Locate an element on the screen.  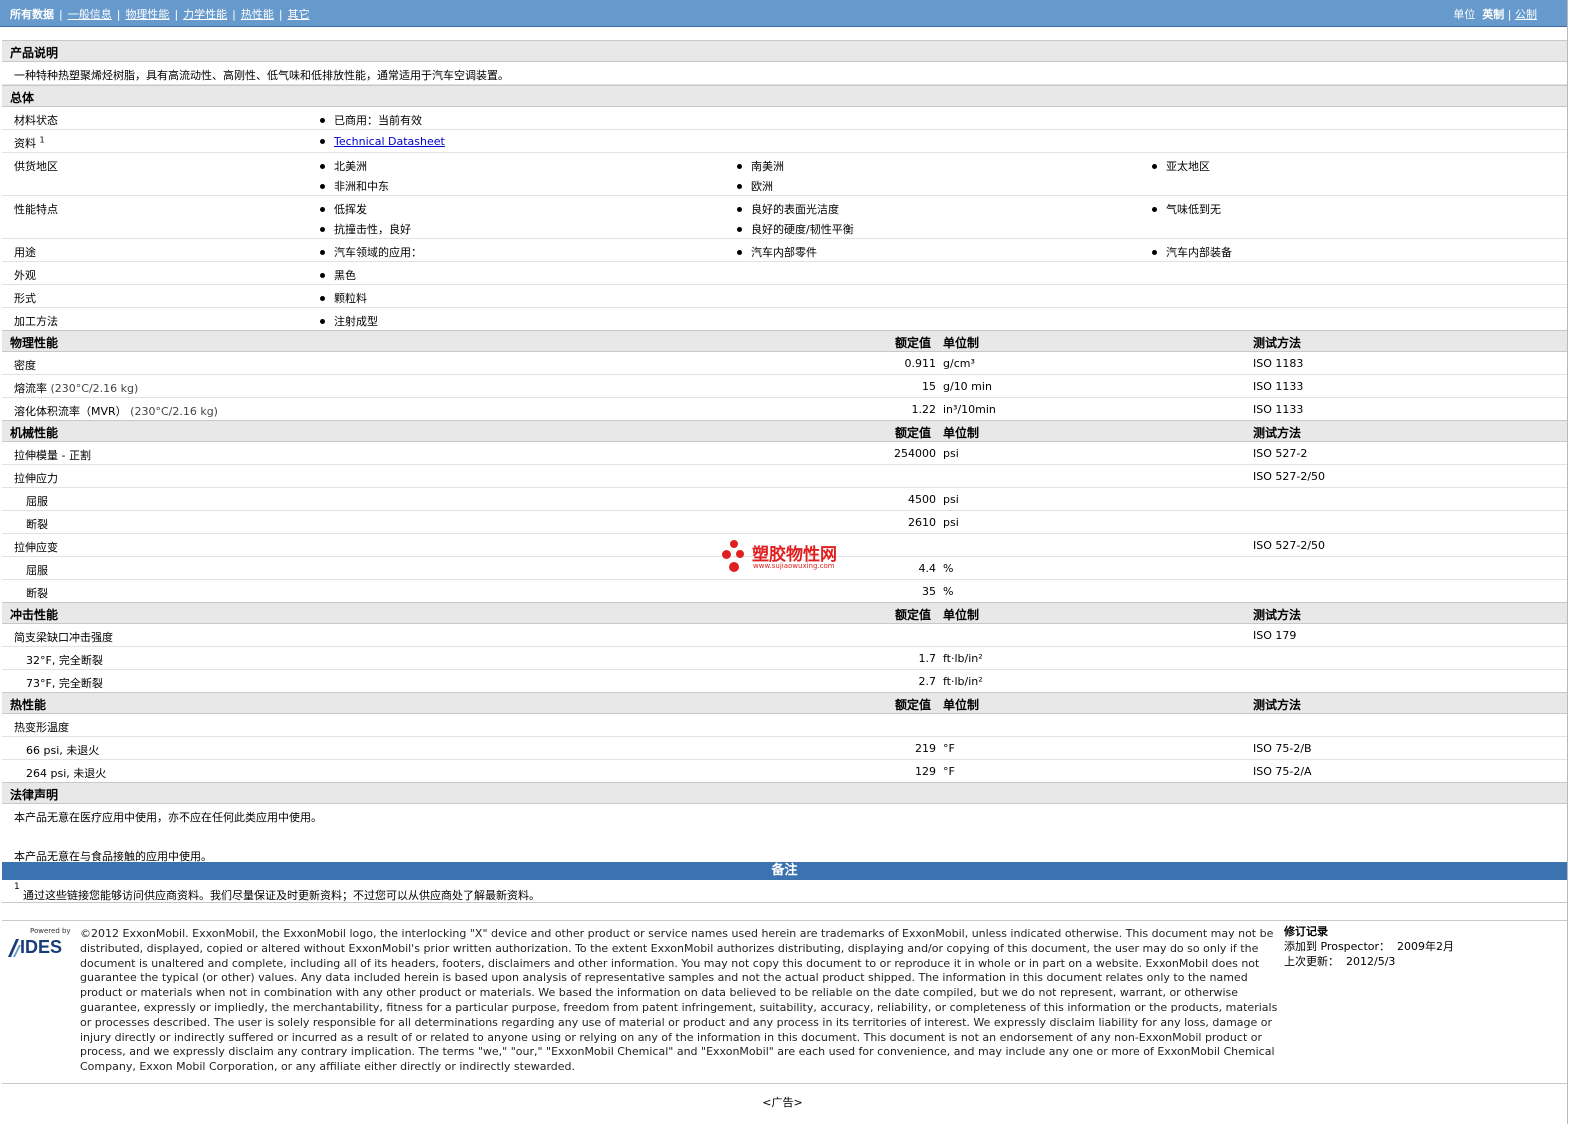
nav-general-info: 一般信息 is located at coordinates (90, 14).